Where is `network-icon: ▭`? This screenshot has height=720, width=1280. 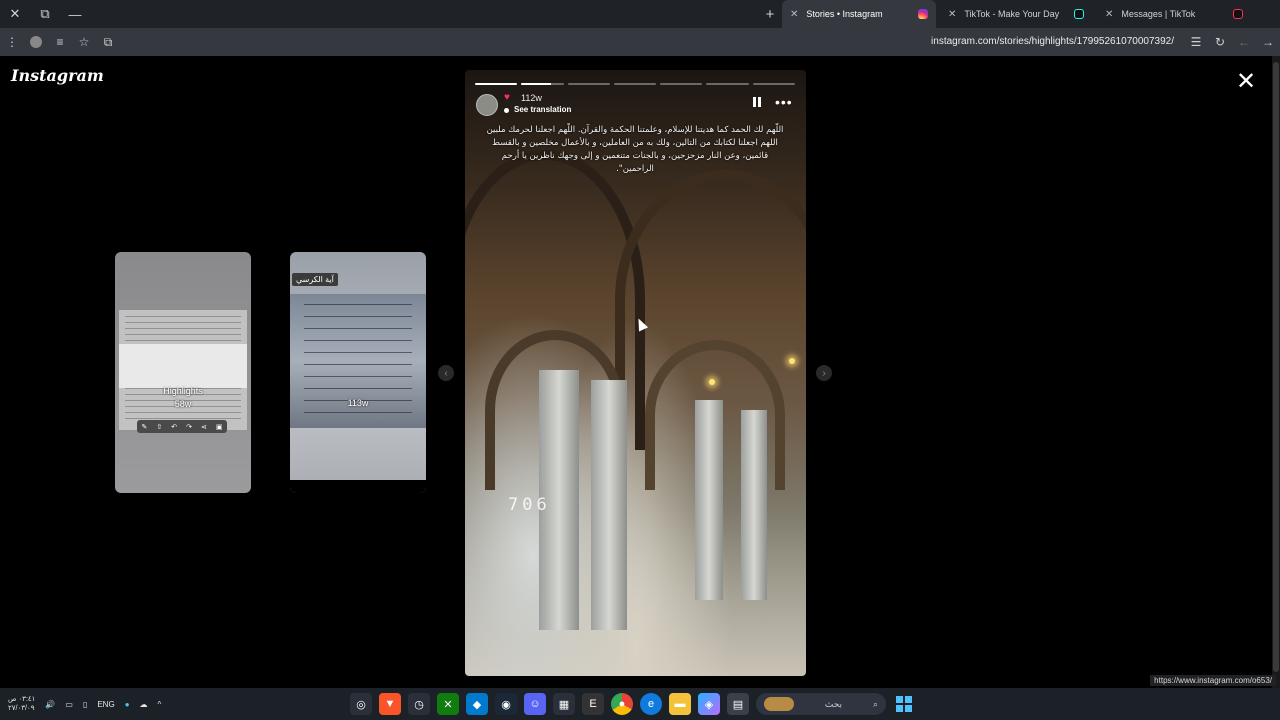
network-icon: ▭ is located at coordinates (69, 704).